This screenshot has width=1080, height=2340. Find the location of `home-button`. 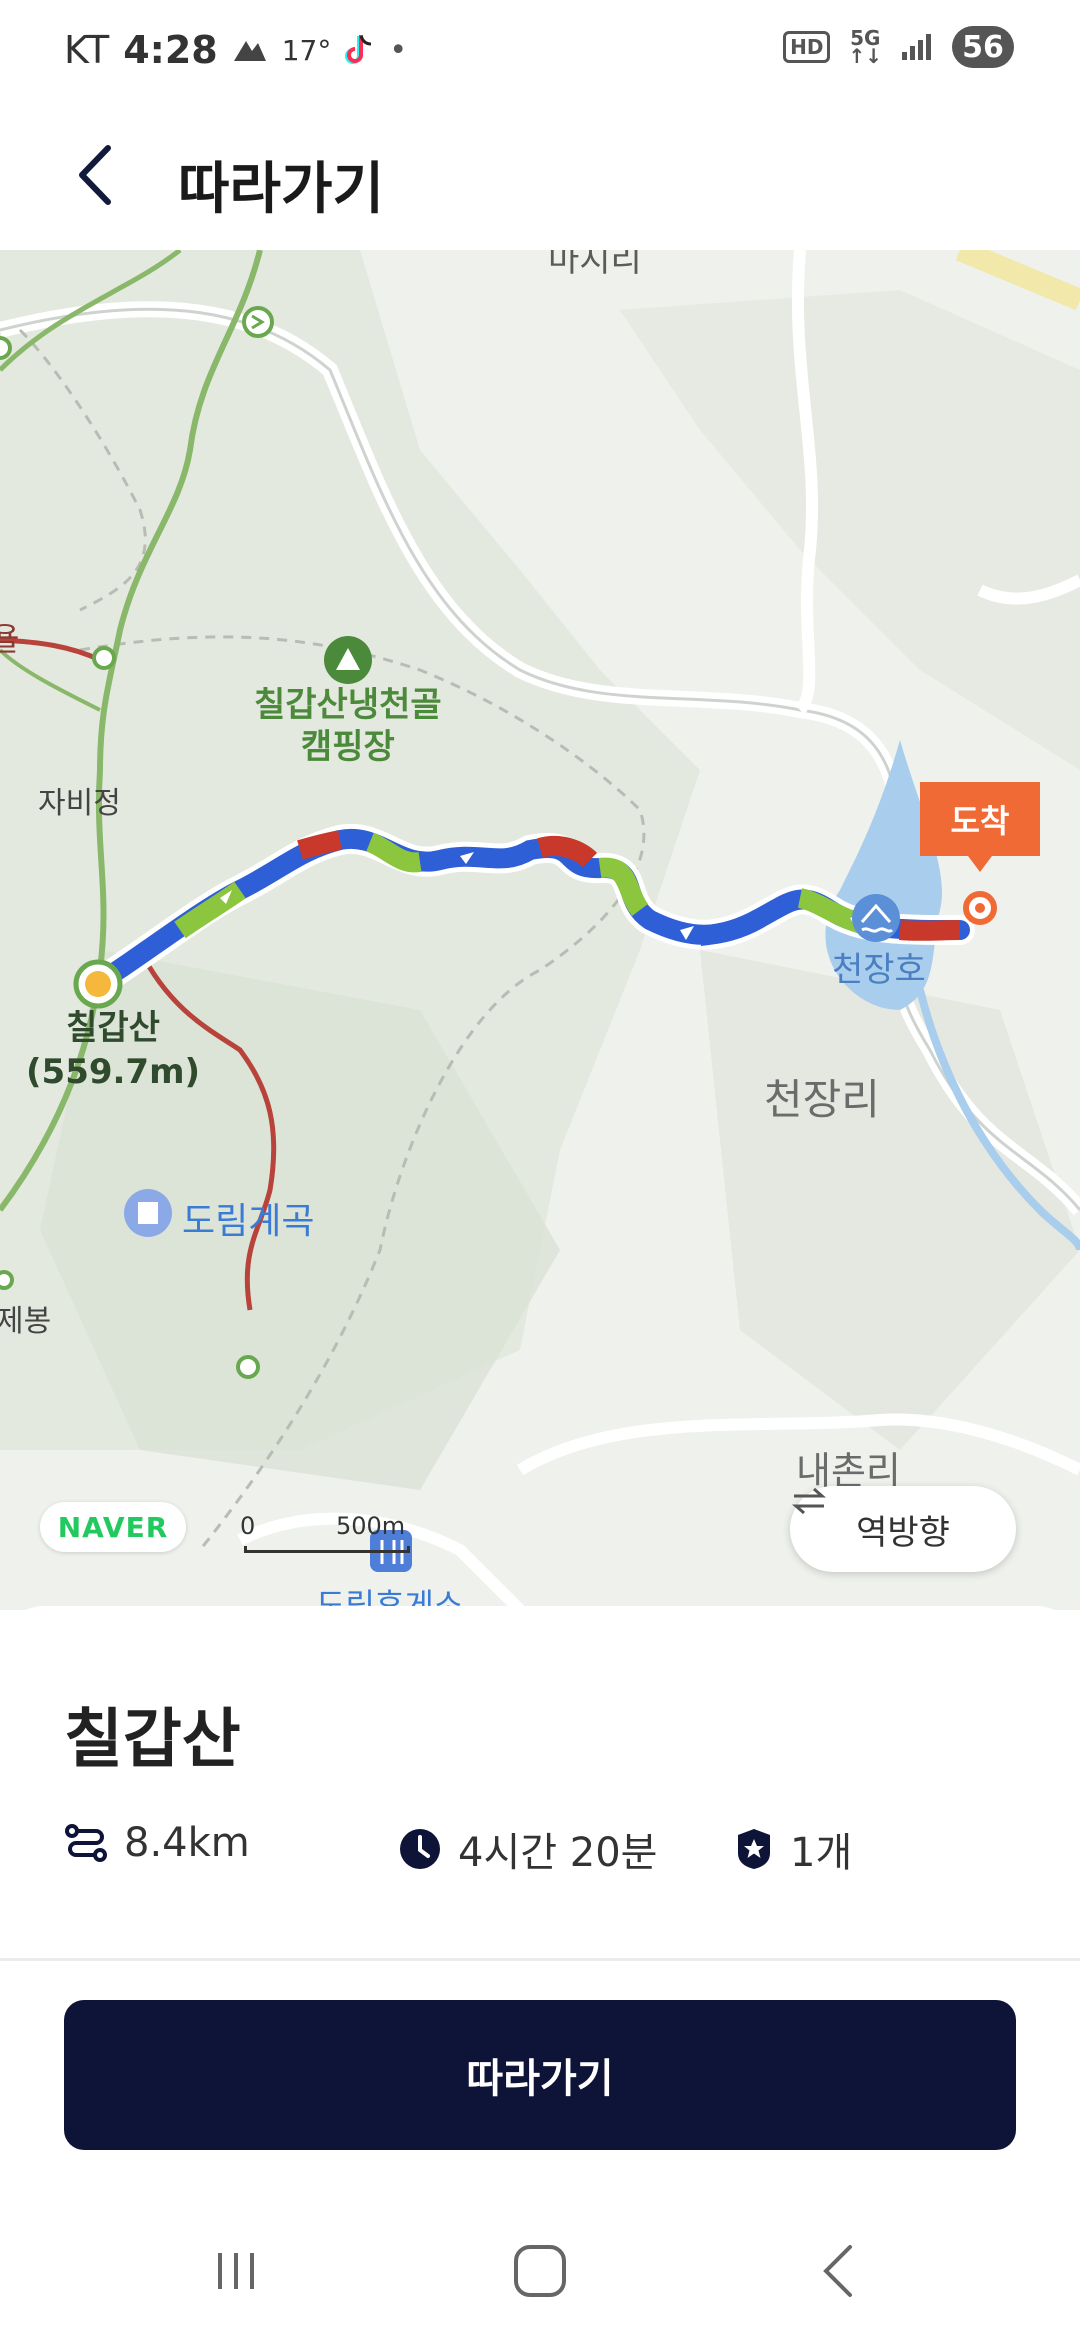

home-button is located at coordinates (540, 2271).